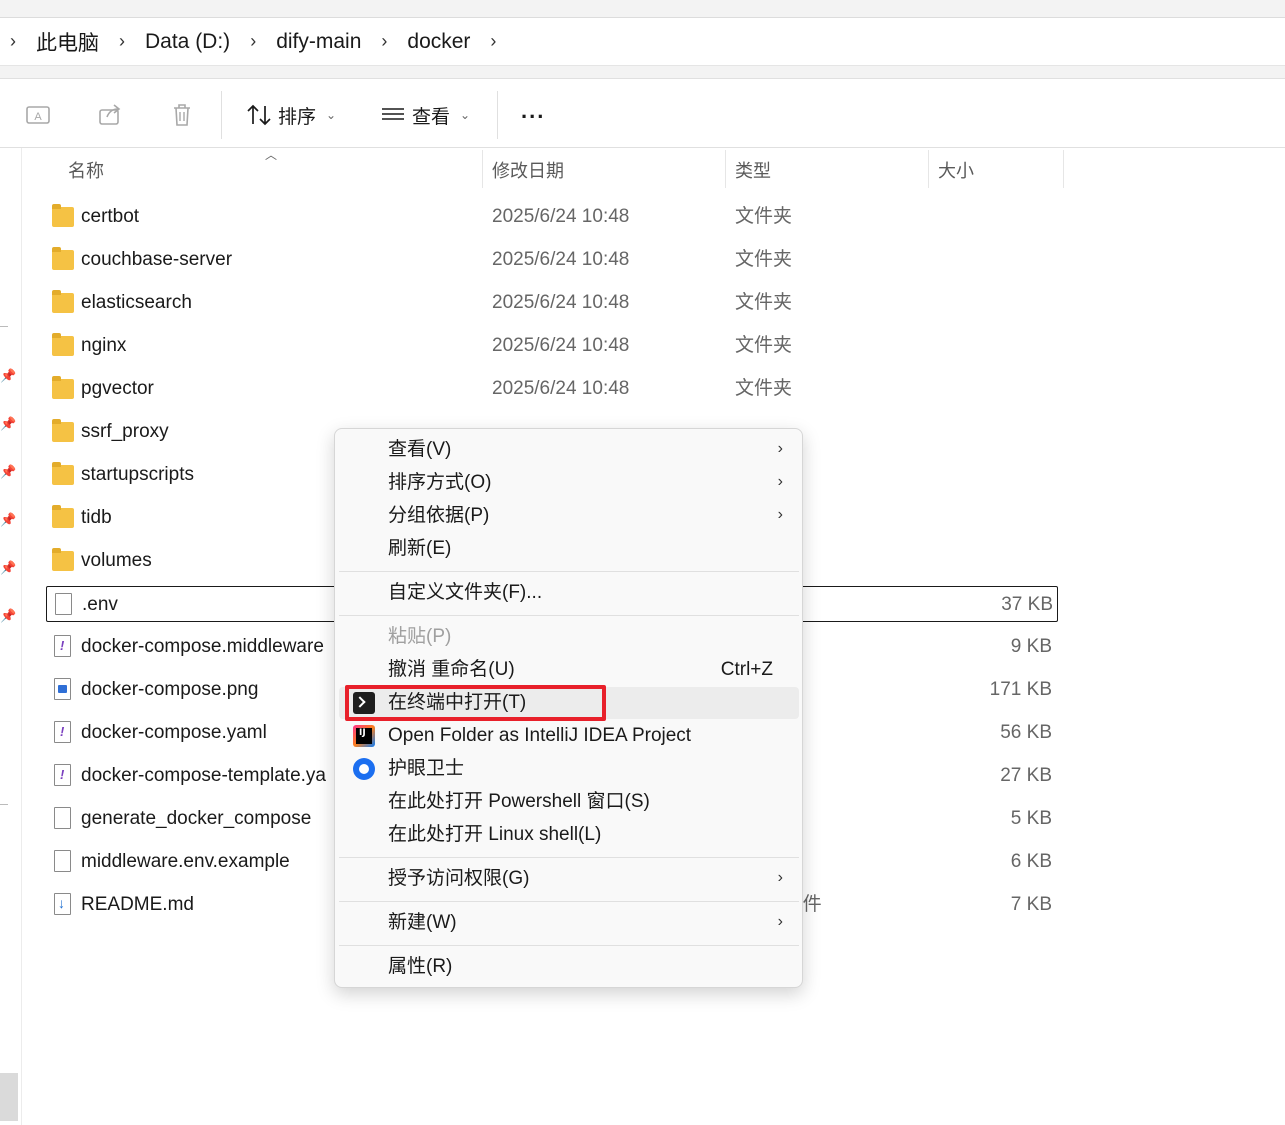 This screenshot has height=1125, width=1285. Describe the element at coordinates (956, 170) in the screenshot. I see `column-header-size: 大小` at that location.